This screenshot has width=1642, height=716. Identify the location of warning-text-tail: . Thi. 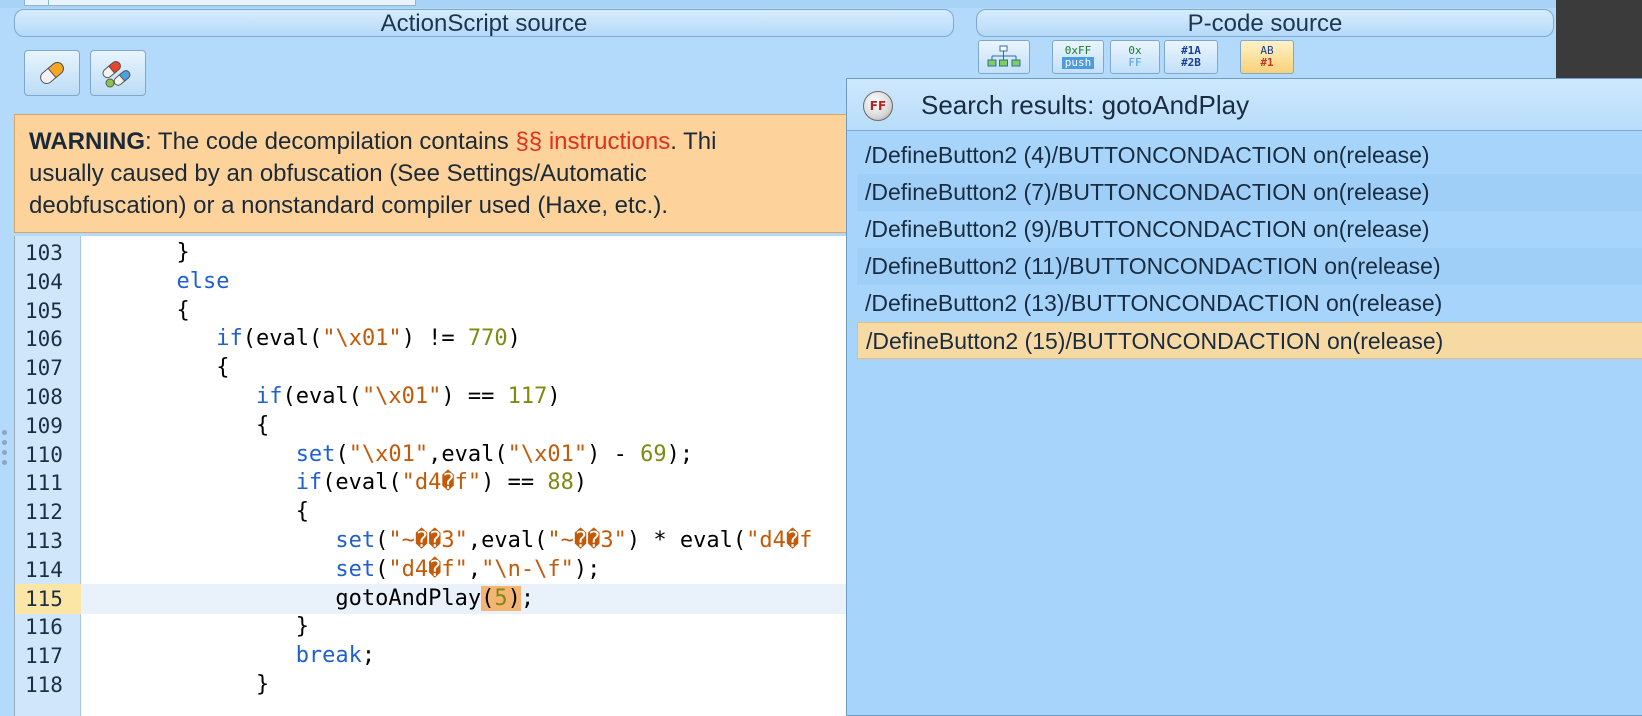
(693, 141).